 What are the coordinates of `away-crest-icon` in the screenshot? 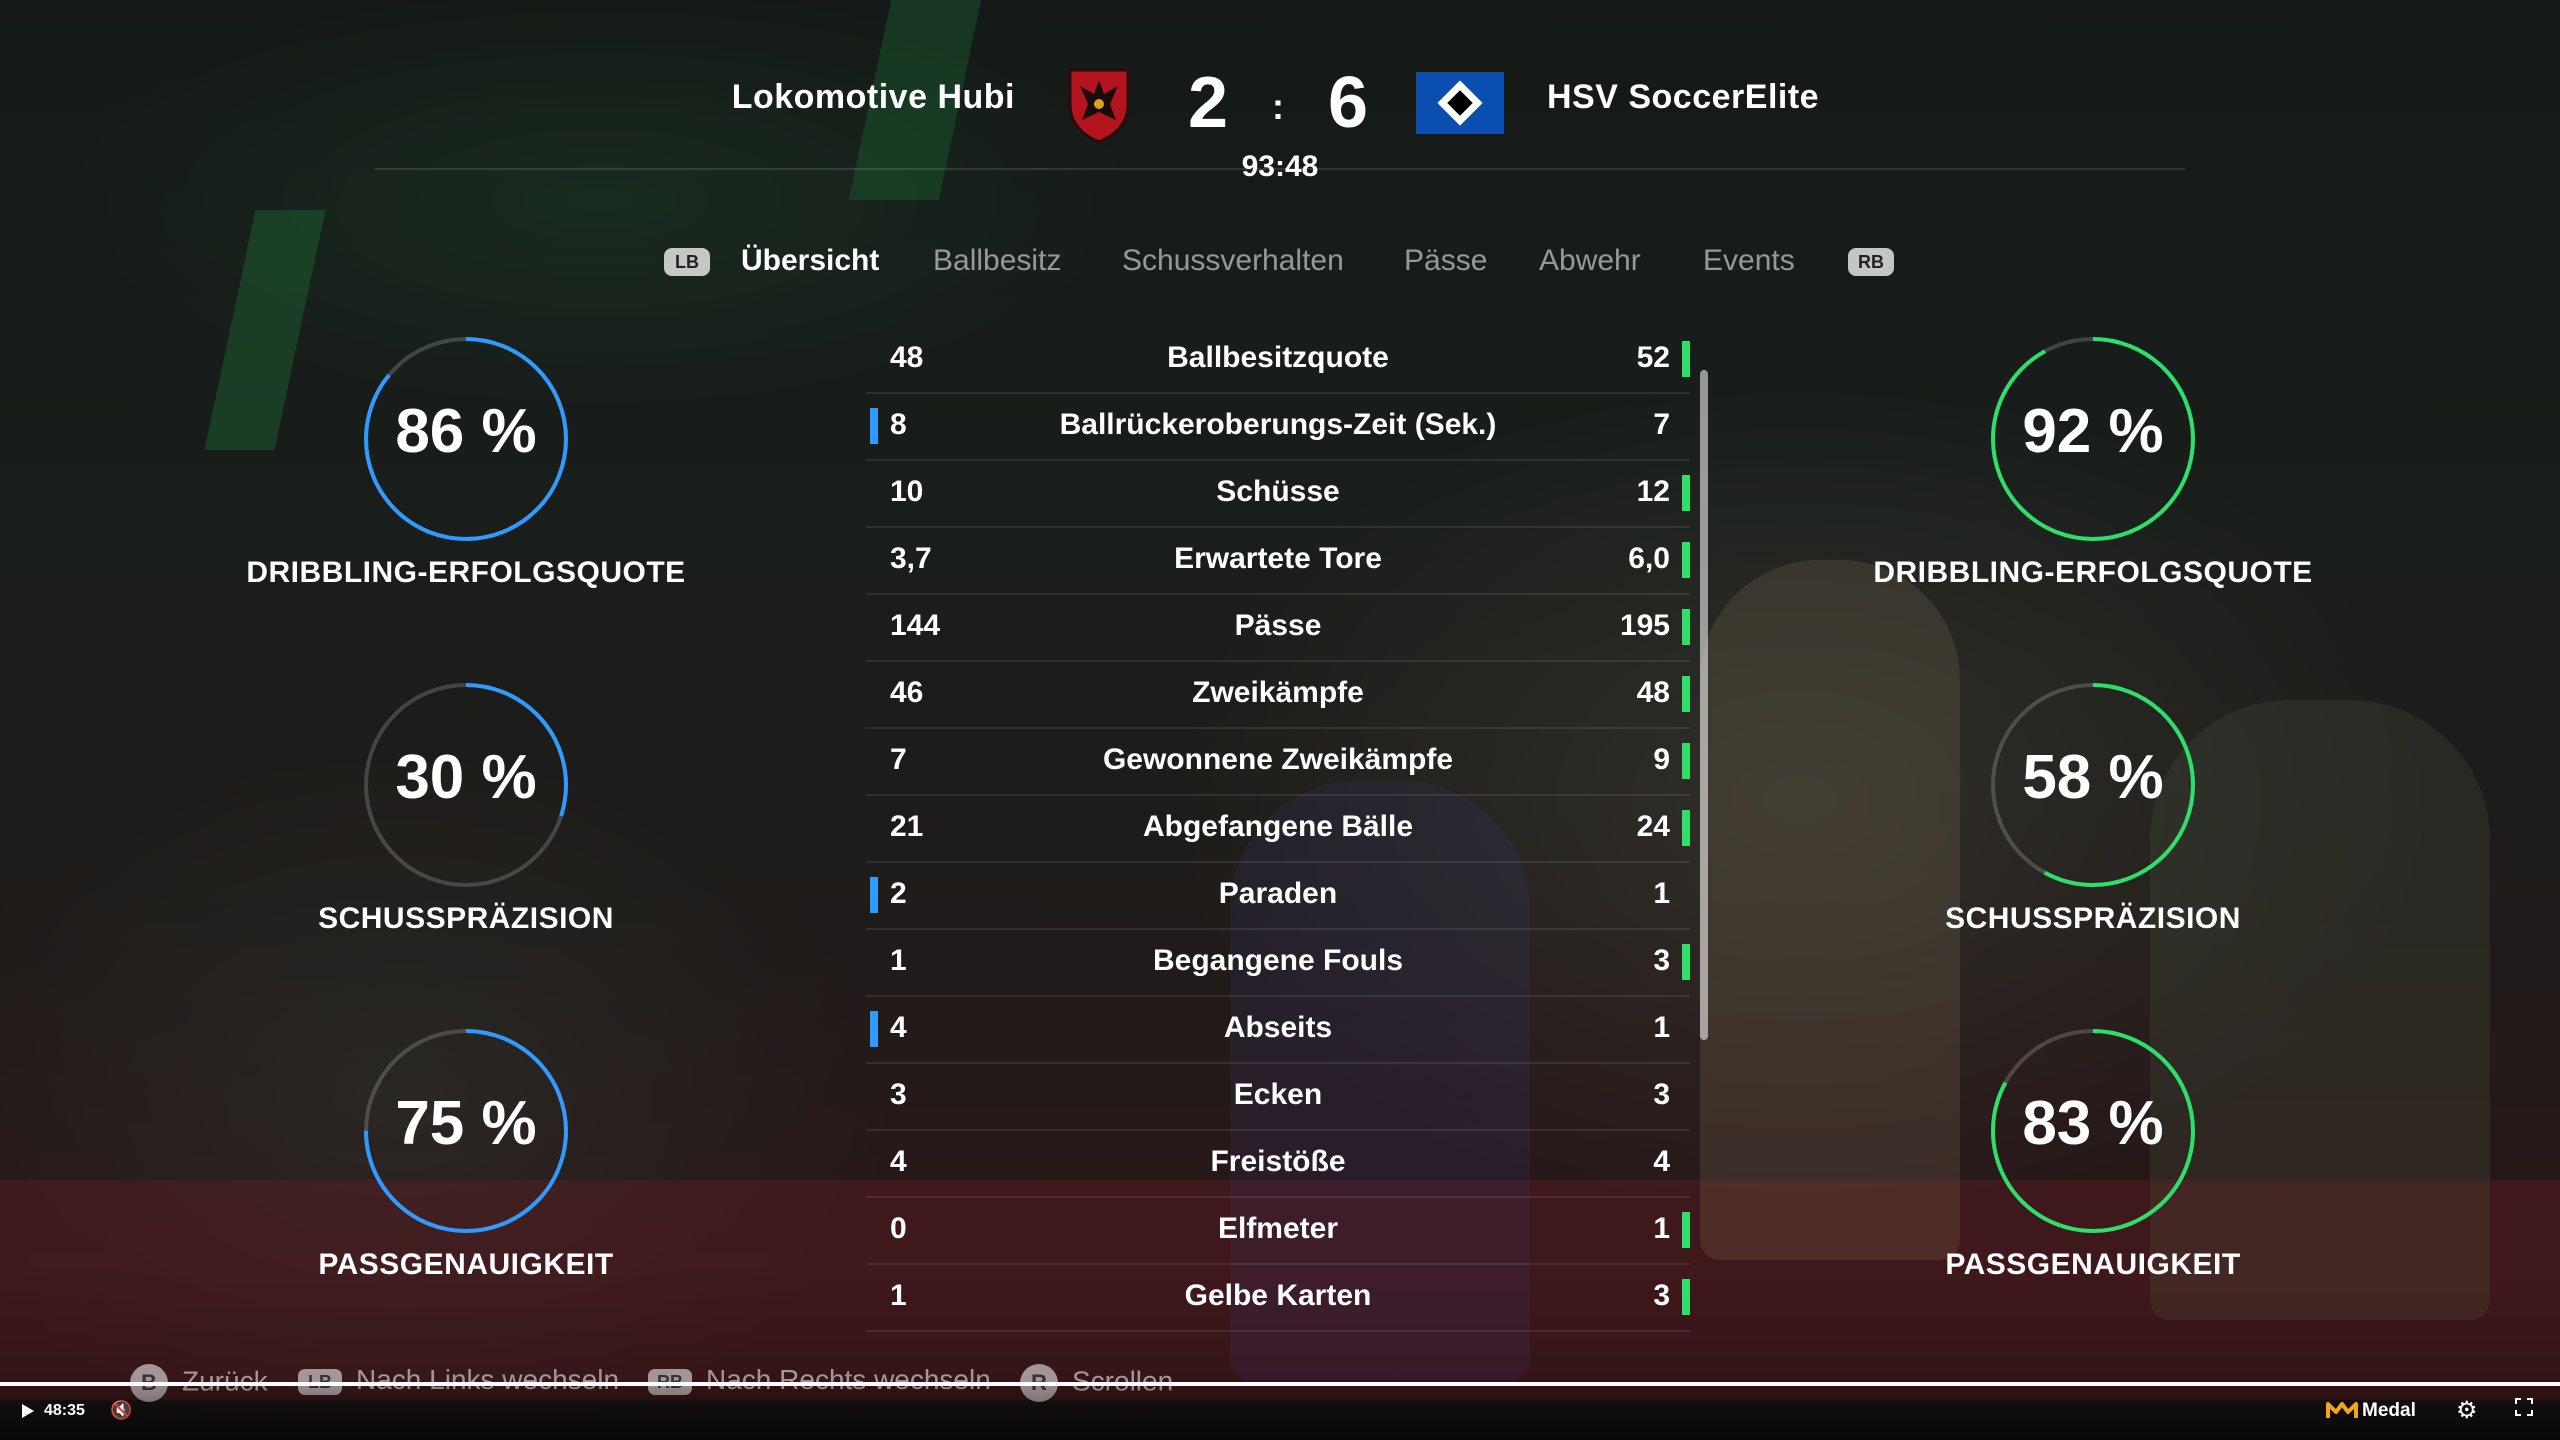 It's located at (1460, 103).